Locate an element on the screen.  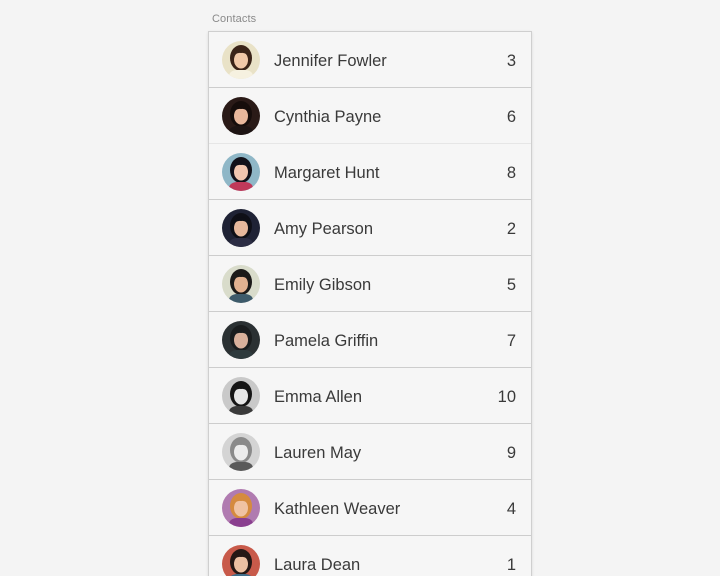
contact-row: Cynthia Payne 6 is located at coordinates (370, 116).